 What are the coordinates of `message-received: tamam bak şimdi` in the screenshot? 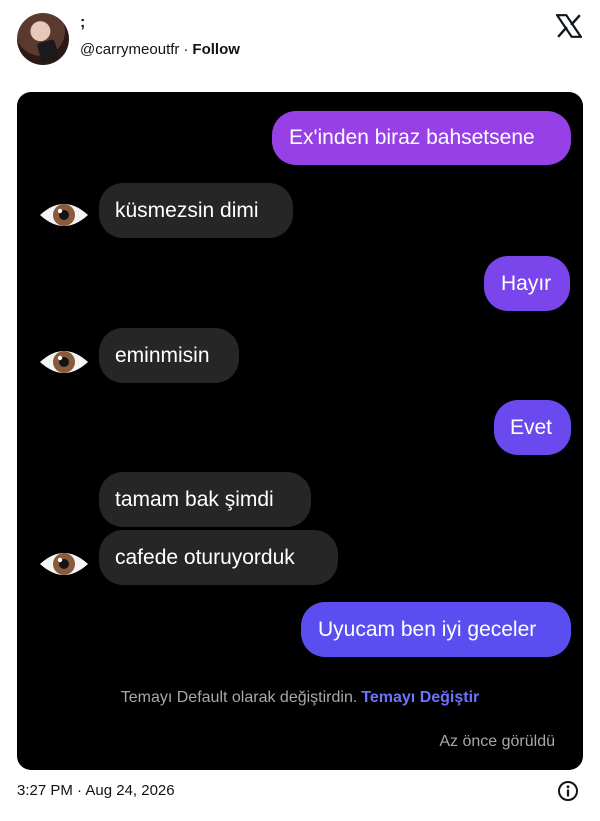 It's located at (205, 499).